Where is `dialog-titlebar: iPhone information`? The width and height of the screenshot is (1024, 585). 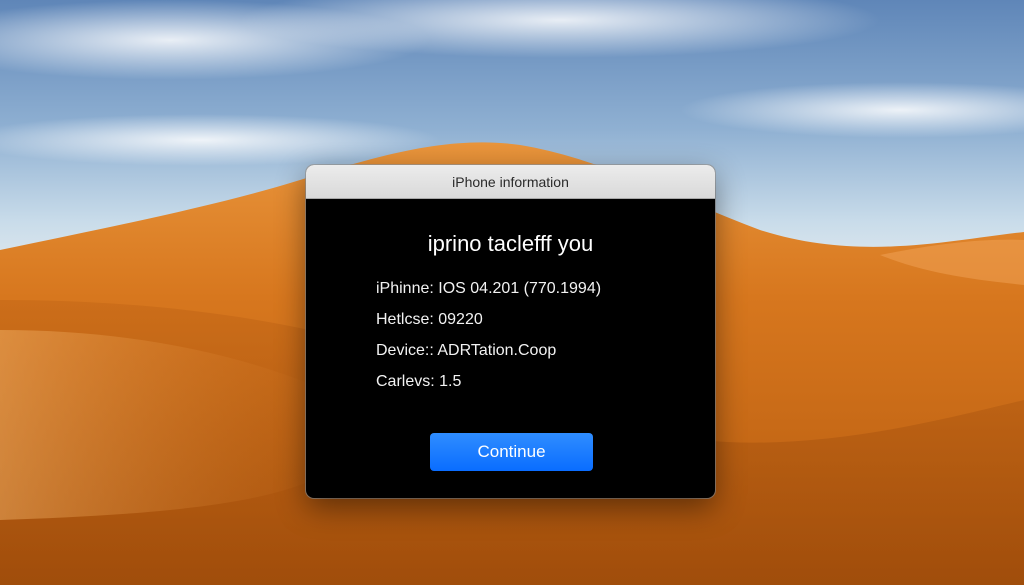 dialog-titlebar: iPhone information is located at coordinates (510, 182).